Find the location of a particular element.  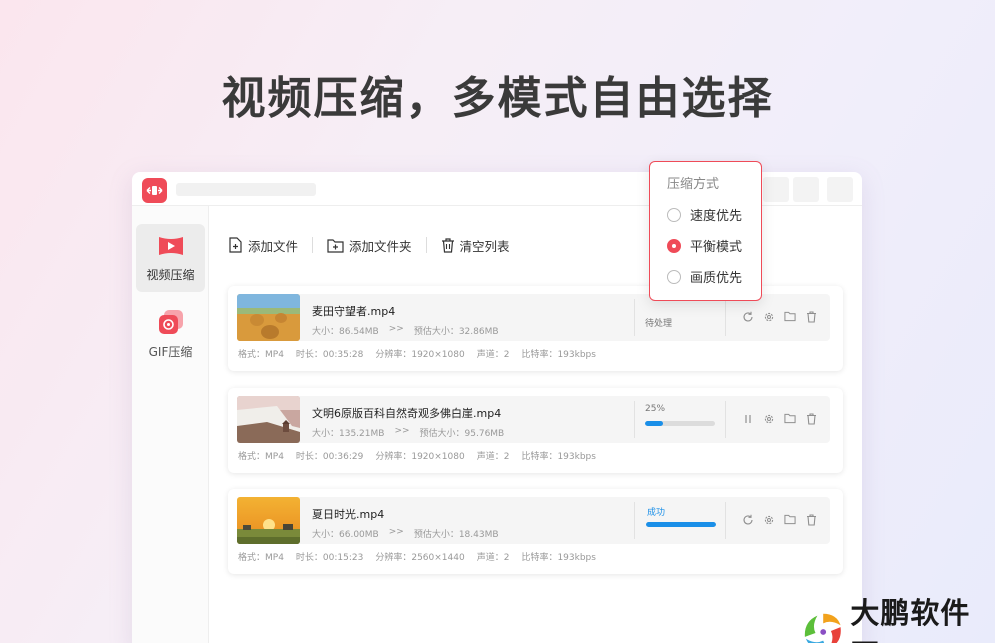

add-folder-icon is located at coordinates (335, 245).